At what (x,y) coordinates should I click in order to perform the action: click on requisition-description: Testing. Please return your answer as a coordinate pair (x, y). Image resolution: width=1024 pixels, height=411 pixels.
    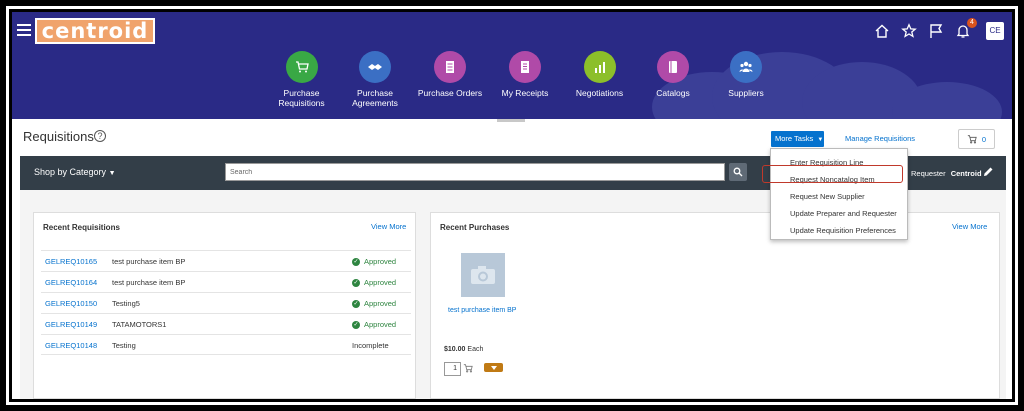
    Looking at the image, I should click on (124, 345).